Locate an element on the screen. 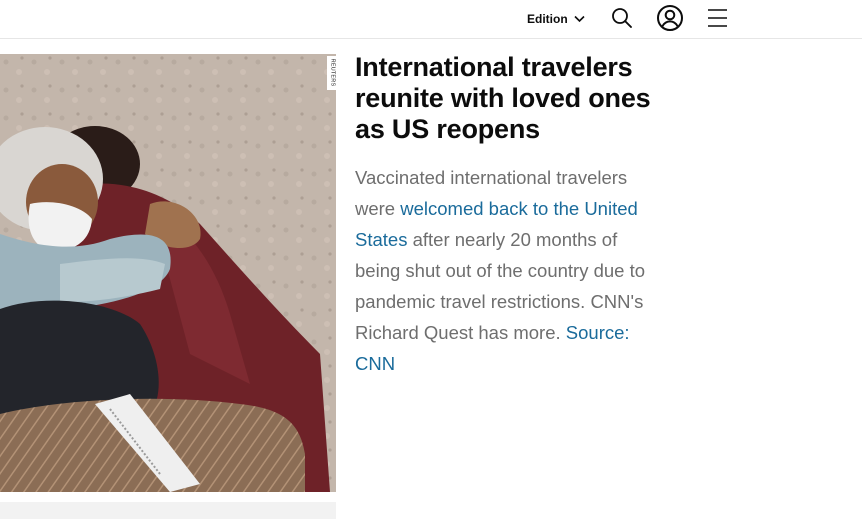 This screenshot has height=519, width=862. search-icon is located at coordinates (622, 18).